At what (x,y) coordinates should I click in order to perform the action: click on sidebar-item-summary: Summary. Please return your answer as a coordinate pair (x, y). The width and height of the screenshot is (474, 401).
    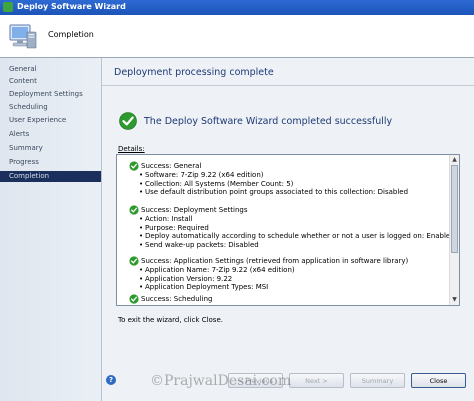
    Looking at the image, I should click on (50, 148).